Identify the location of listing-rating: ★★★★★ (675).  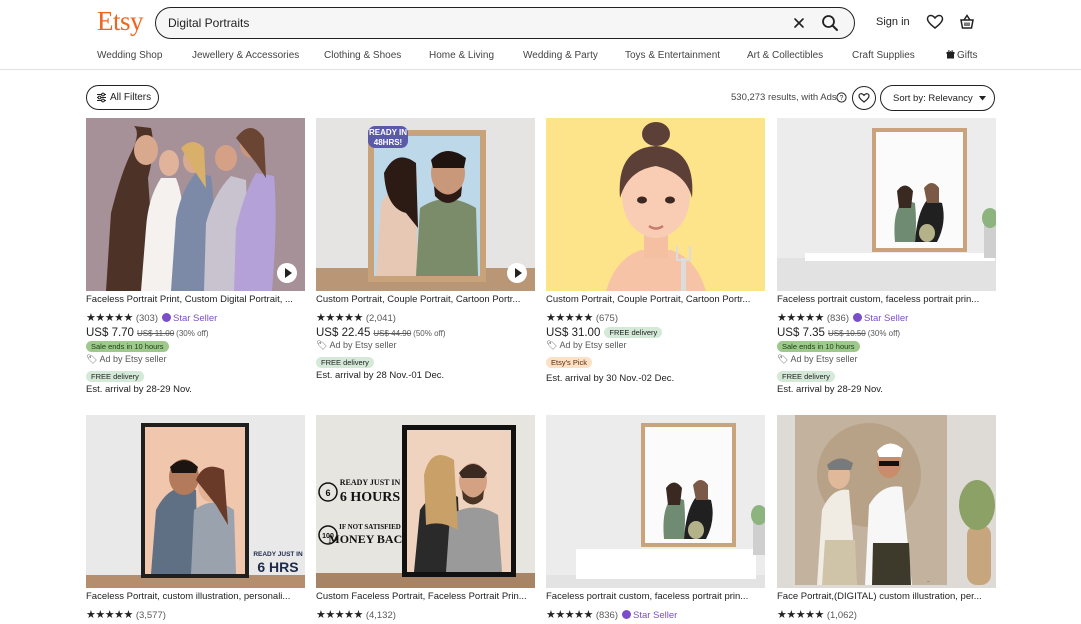
(582, 316).